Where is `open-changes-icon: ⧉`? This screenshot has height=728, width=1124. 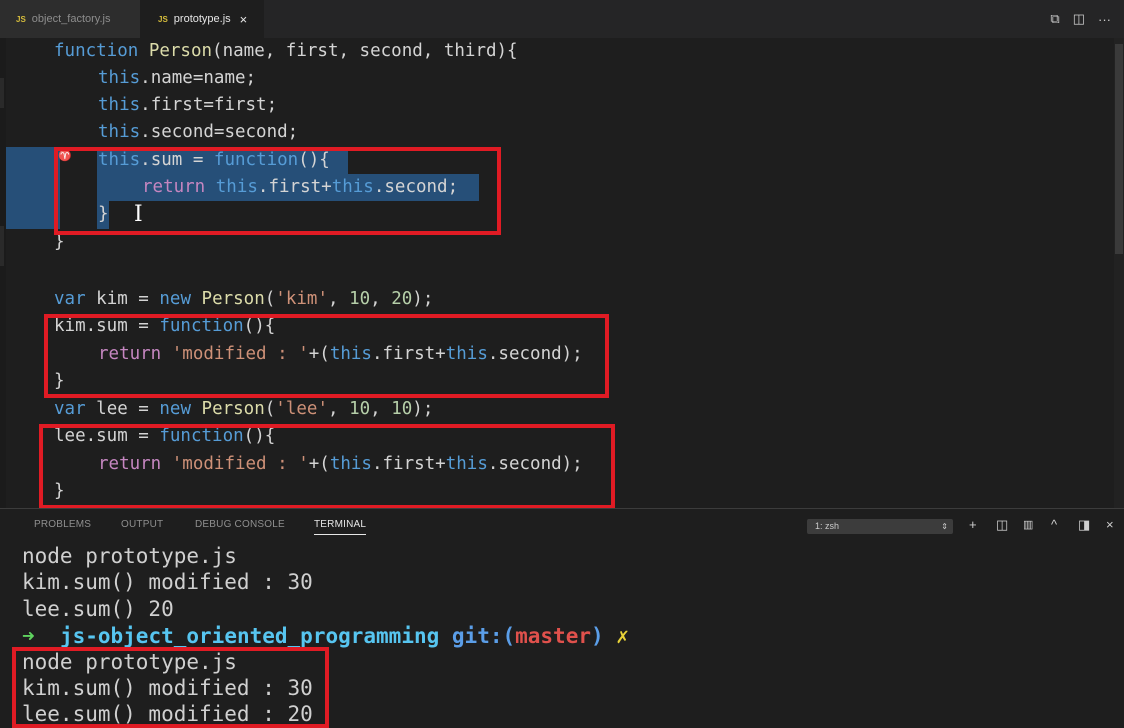 open-changes-icon: ⧉ is located at coordinates (1054, 19).